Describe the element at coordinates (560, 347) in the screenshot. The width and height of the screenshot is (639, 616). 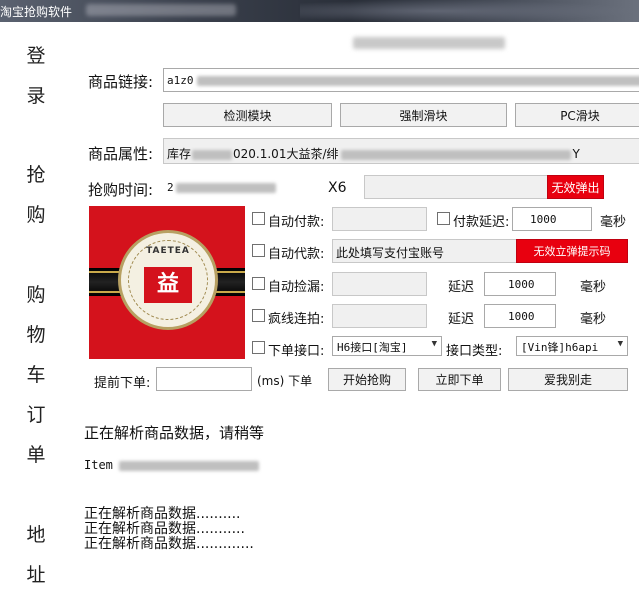
I see `api-type-value: [Vin锋]h6api` at that location.